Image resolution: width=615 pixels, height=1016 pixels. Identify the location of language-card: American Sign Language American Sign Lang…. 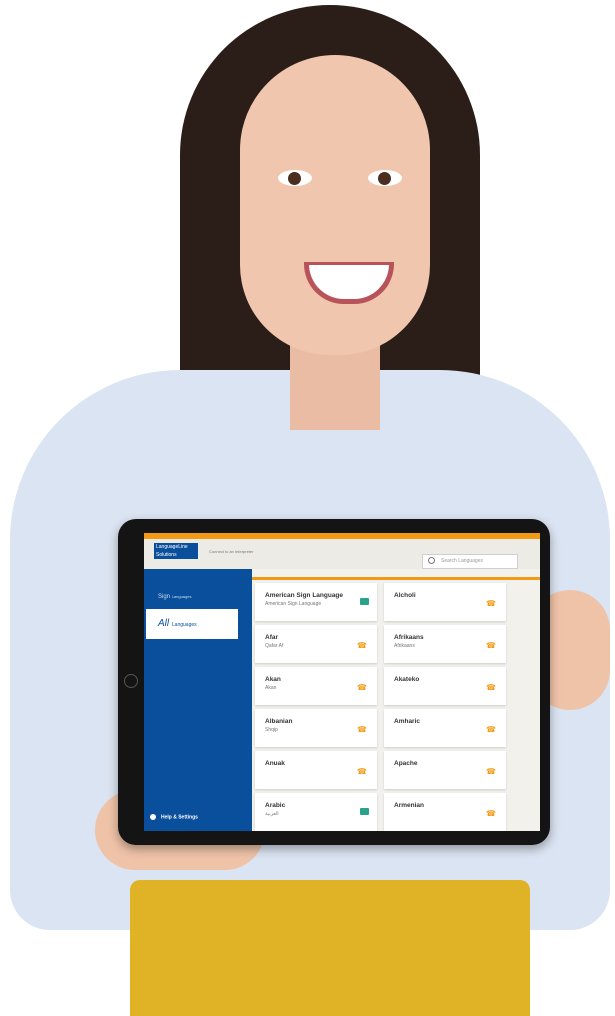
(316, 602).